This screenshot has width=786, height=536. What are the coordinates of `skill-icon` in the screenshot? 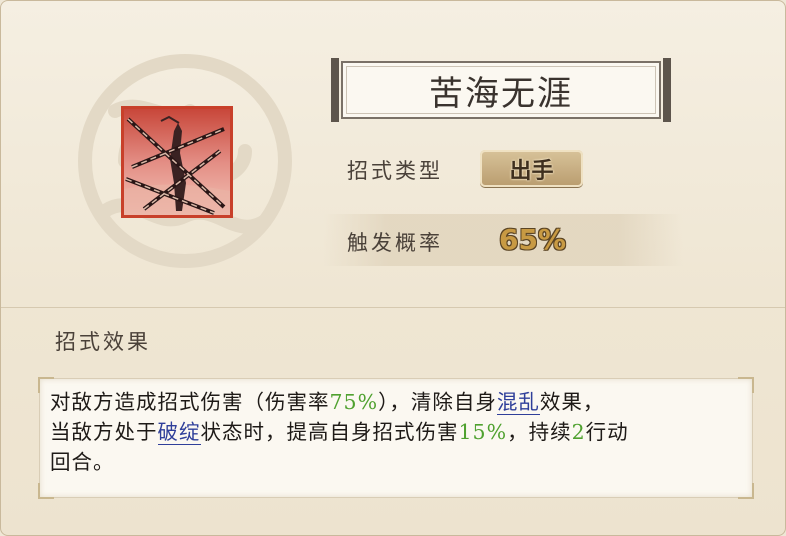 It's located at (177, 162).